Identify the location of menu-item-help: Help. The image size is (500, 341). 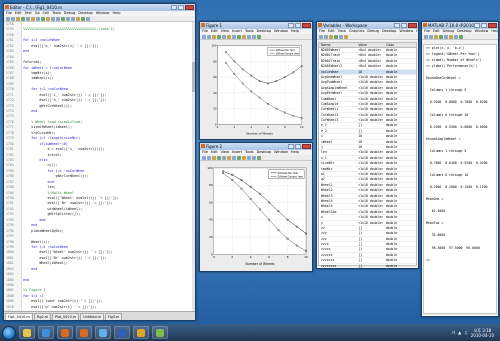
(494, 31).